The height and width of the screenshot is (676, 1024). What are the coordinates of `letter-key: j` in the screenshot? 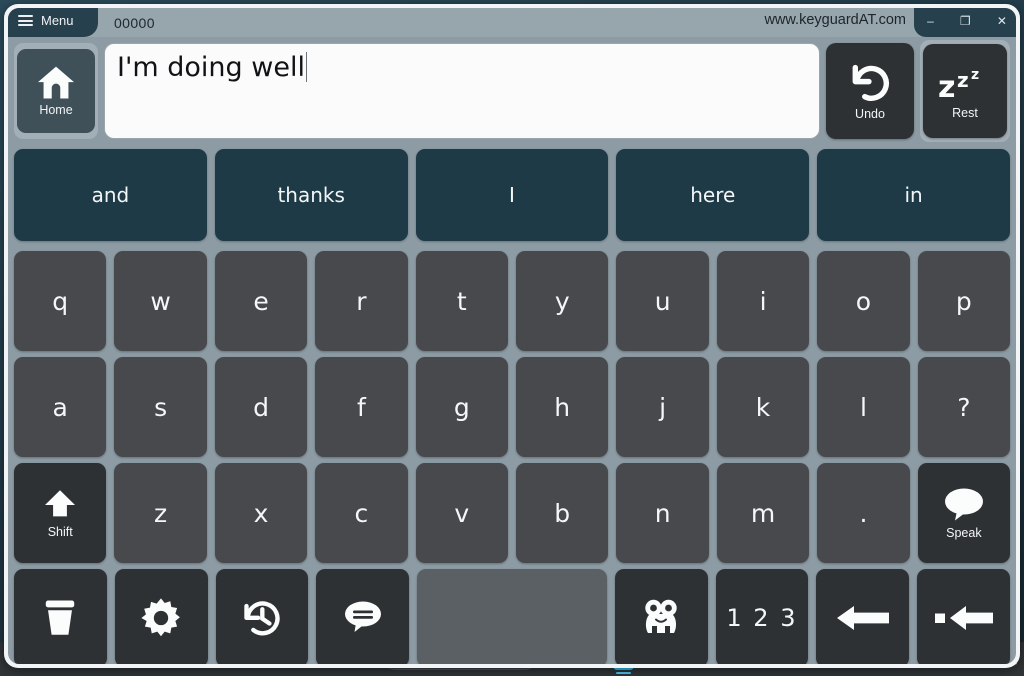 It's located at (662, 407).